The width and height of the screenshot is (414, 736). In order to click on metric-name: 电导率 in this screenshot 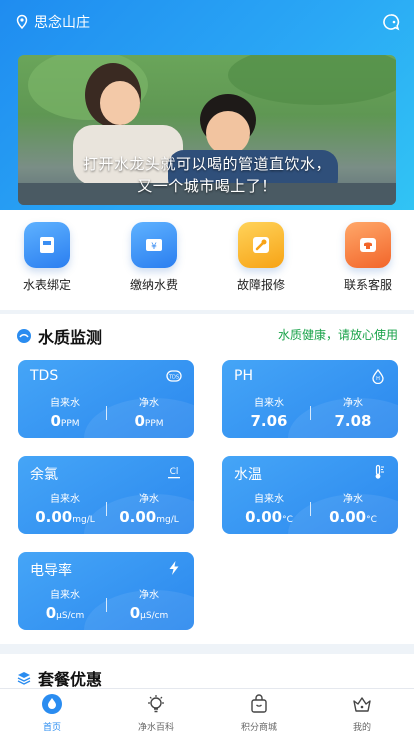, I will do `click(51, 571)`.